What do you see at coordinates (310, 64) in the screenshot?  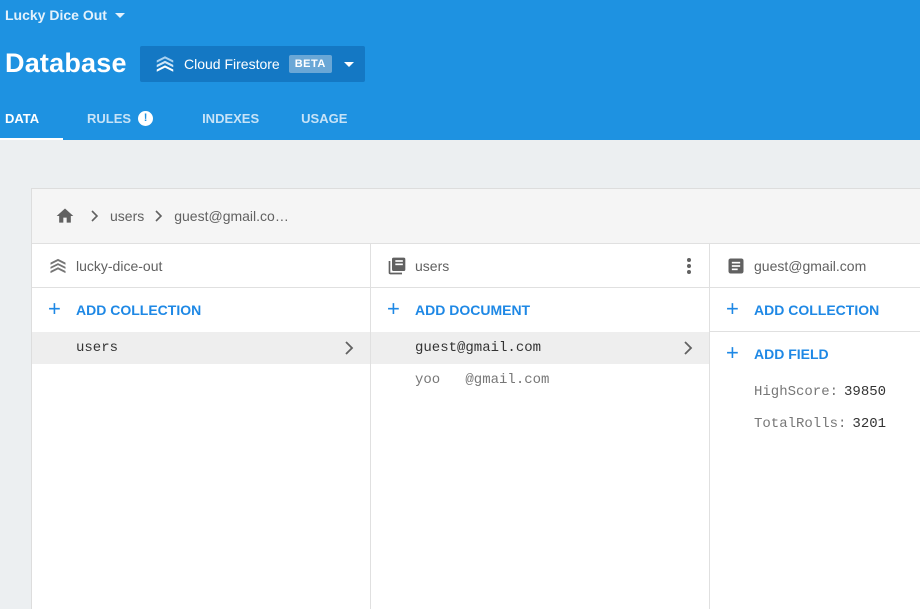 I see `beta-badge: BETA` at bounding box center [310, 64].